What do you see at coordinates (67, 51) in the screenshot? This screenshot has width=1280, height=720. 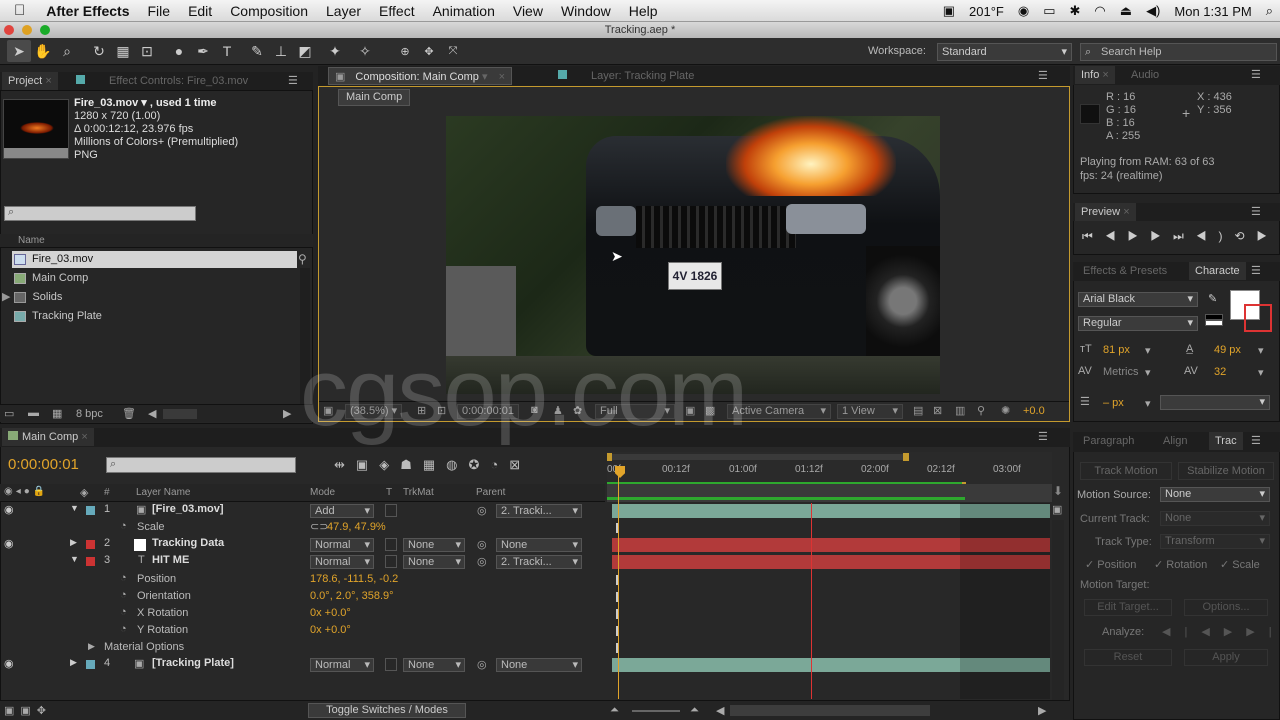 I see `zoom-tool-icon: ⌕` at bounding box center [67, 51].